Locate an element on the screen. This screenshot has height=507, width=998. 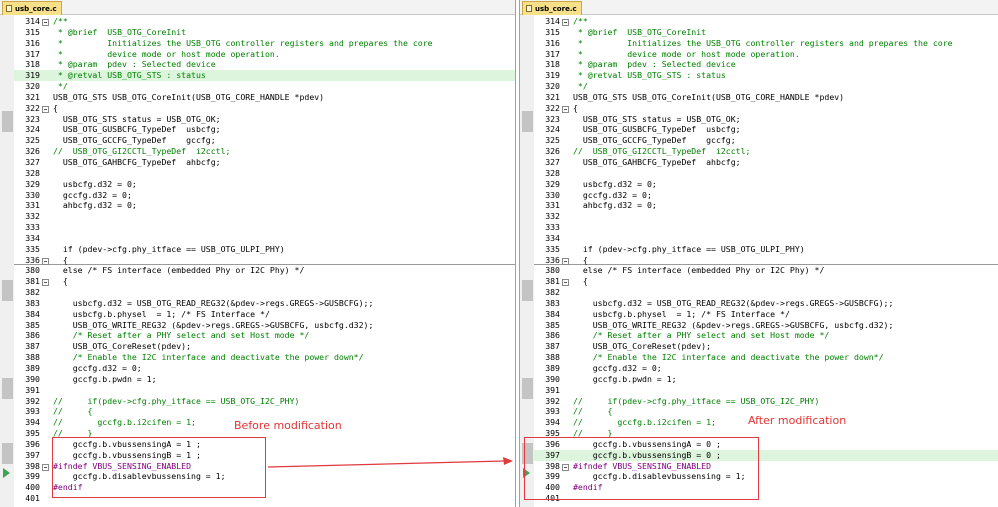
line-number: 388 is located at coordinates (32, 357).